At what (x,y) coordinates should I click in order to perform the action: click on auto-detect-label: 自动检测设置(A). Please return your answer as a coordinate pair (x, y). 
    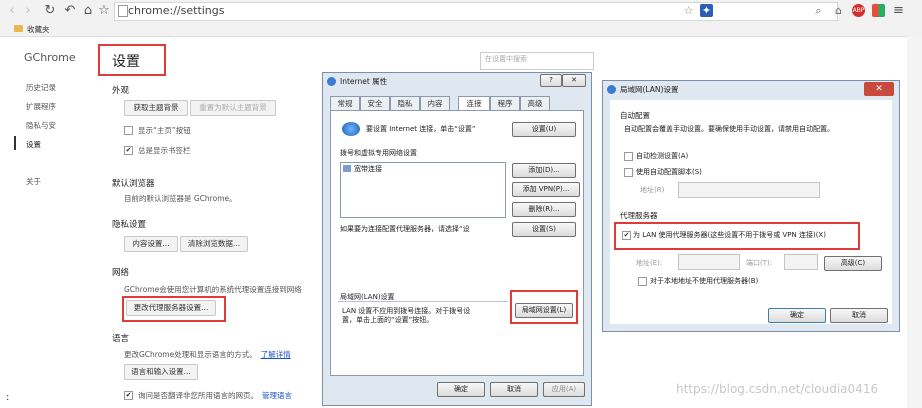
    Looking at the image, I should click on (662, 156).